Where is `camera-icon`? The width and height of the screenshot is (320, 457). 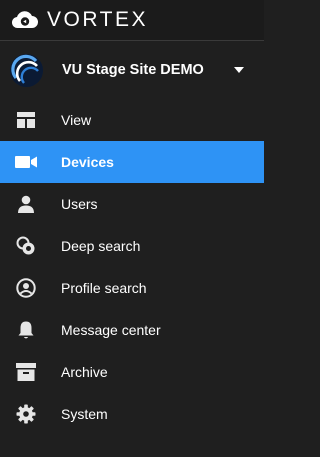 camera-icon is located at coordinates (26, 162).